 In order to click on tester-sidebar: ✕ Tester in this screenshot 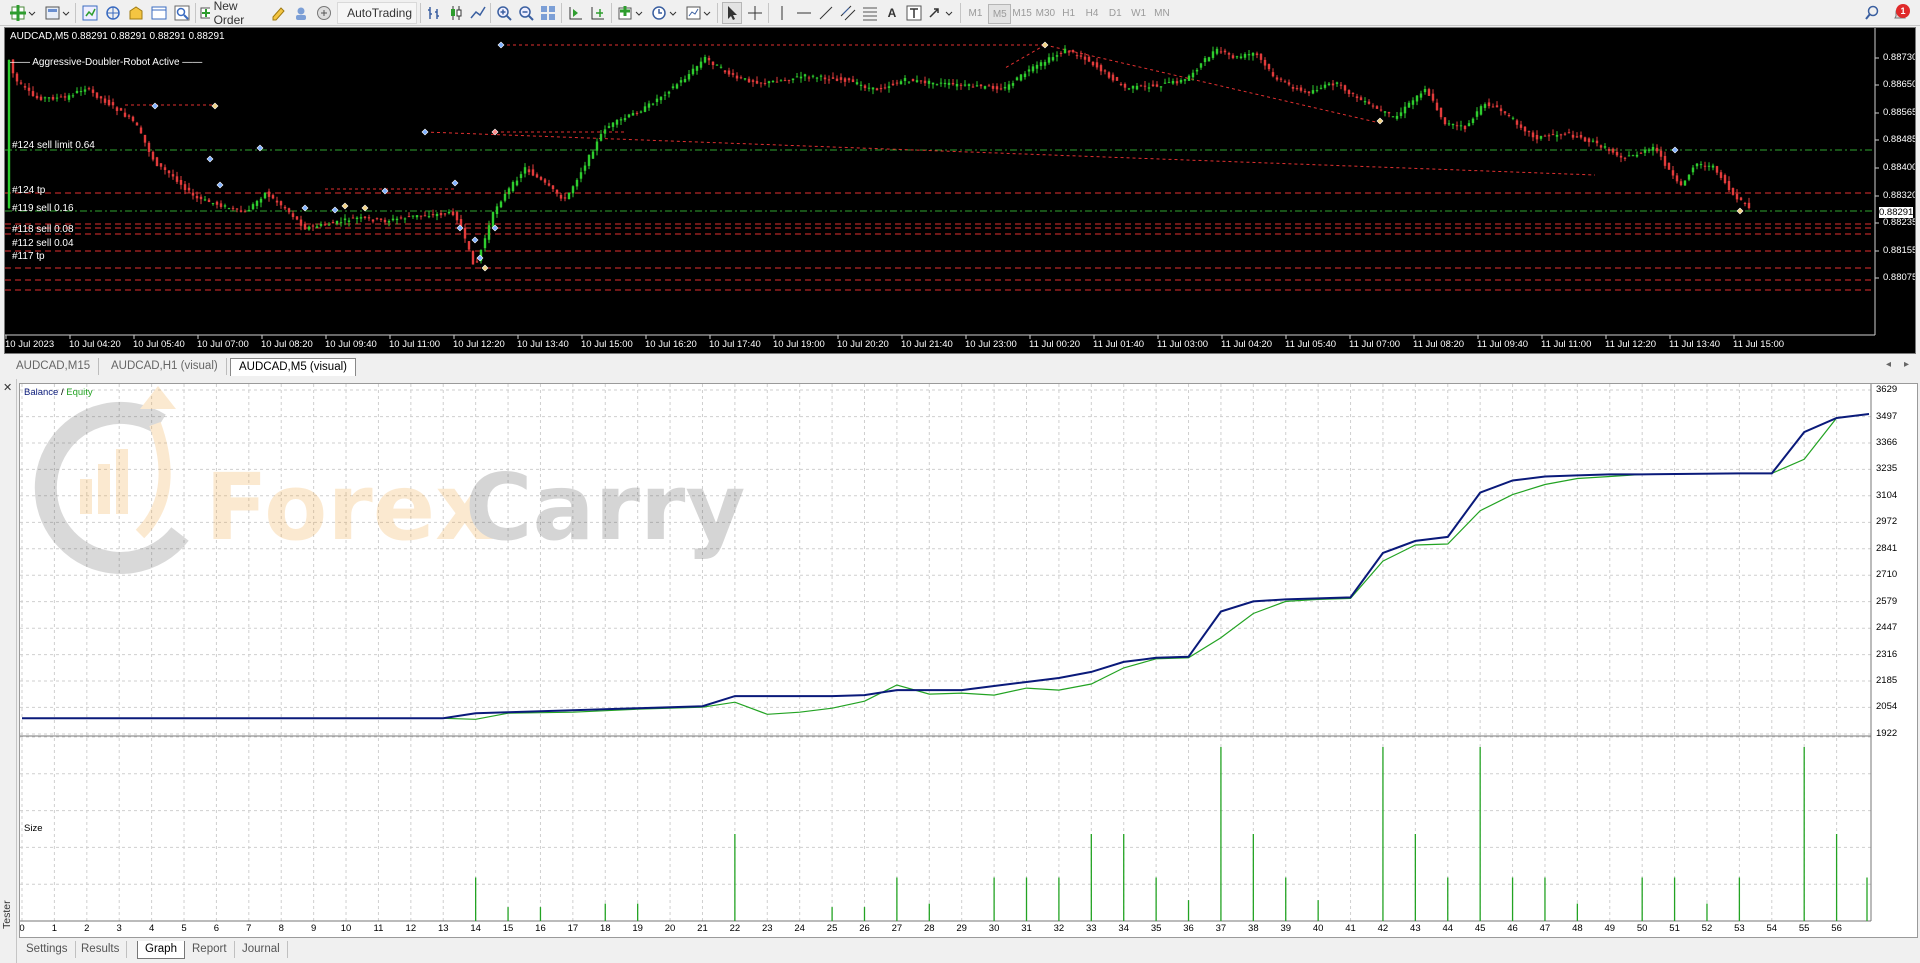, I will do `click(8, 671)`.